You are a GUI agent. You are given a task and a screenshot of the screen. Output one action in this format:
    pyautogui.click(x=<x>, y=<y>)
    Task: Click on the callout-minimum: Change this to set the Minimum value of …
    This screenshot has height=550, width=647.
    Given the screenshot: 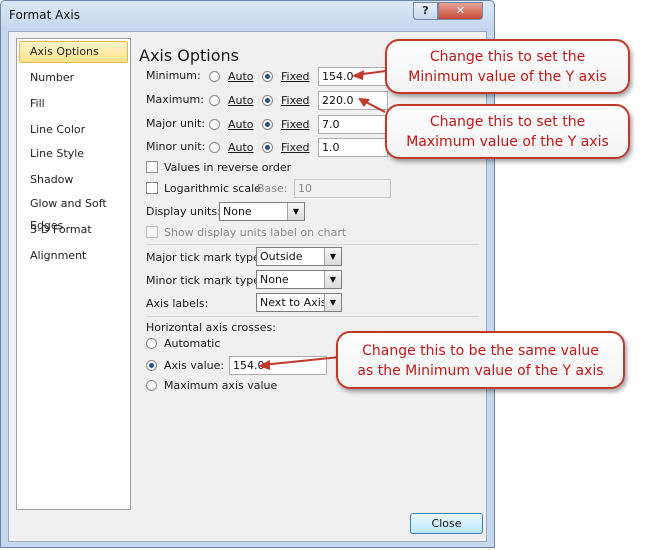 What is the action you would take?
    pyautogui.click(x=507, y=66)
    